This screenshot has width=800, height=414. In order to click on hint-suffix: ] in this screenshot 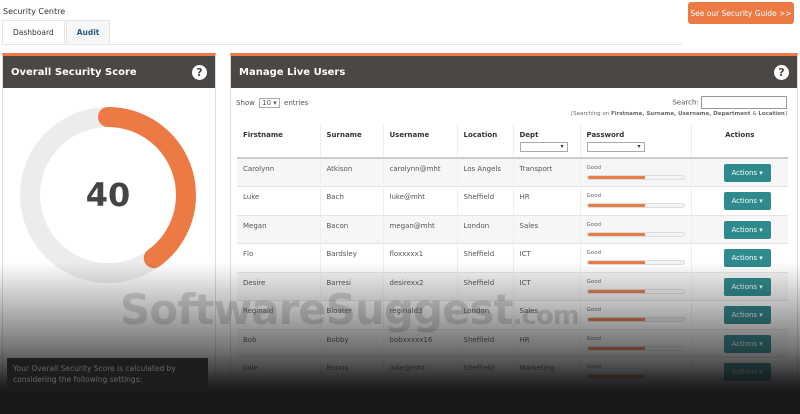, I will do `click(785, 114)`.